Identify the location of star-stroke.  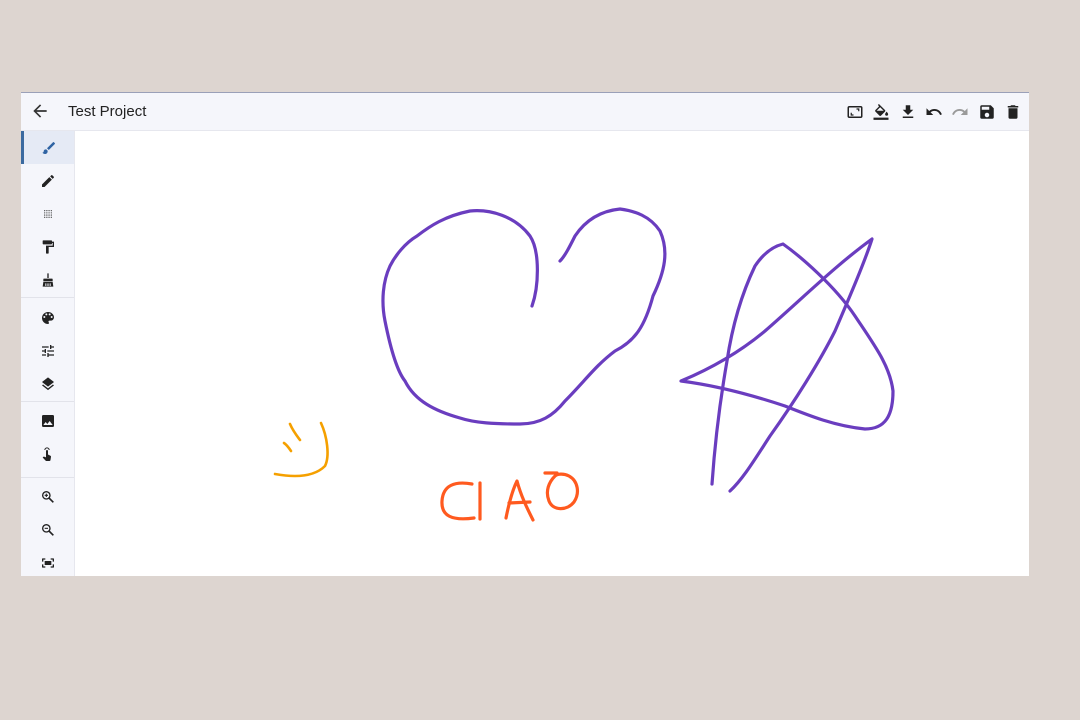
(787, 365).